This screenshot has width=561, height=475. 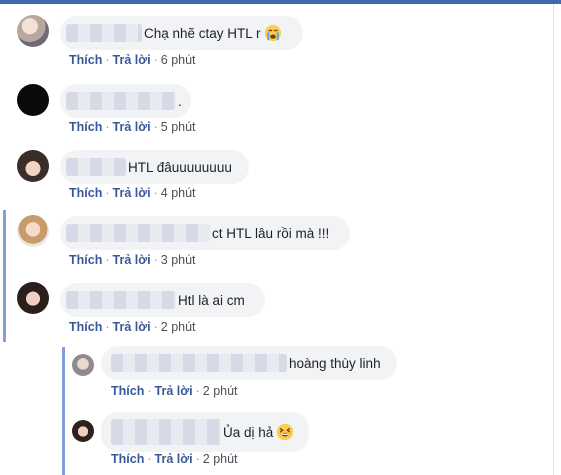 What do you see at coordinates (553, 239) in the screenshot?
I see `panel-border` at bounding box center [553, 239].